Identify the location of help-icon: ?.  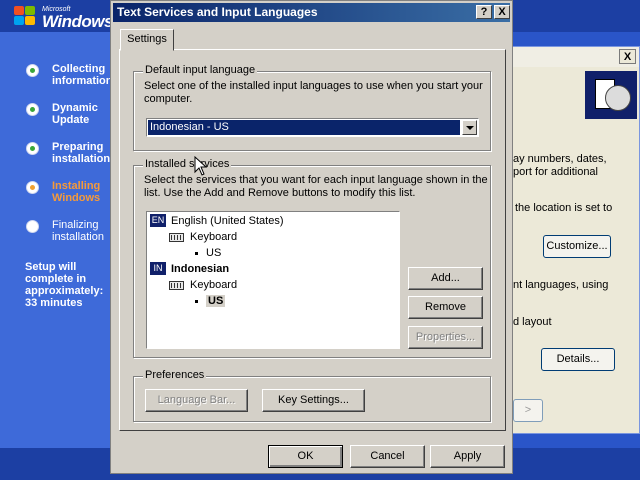
(484, 12).